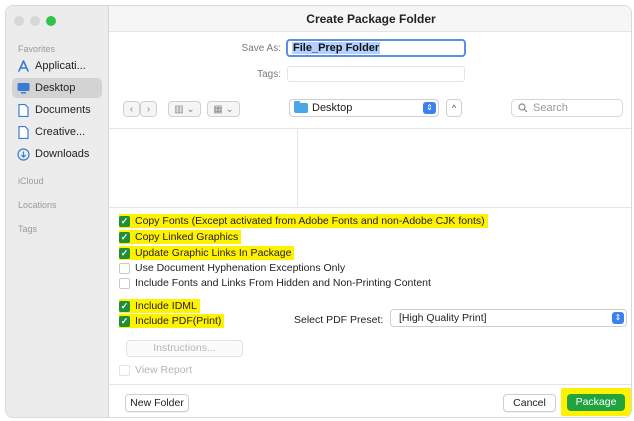 The height and width of the screenshot is (421, 634). What do you see at coordinates (23, 66) in the screenshot?
I see `applications-icon` at bounding box center [23, 66].